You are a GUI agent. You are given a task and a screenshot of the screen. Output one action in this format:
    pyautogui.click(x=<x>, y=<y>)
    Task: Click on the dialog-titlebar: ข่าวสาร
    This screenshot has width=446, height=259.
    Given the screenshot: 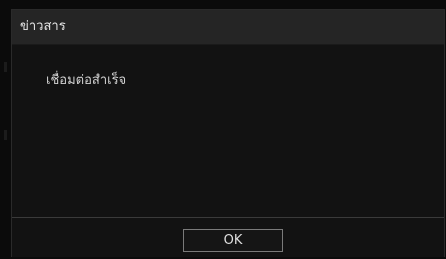 What is the action you would take?
    pyautogui.click(x=228, y=27)
    